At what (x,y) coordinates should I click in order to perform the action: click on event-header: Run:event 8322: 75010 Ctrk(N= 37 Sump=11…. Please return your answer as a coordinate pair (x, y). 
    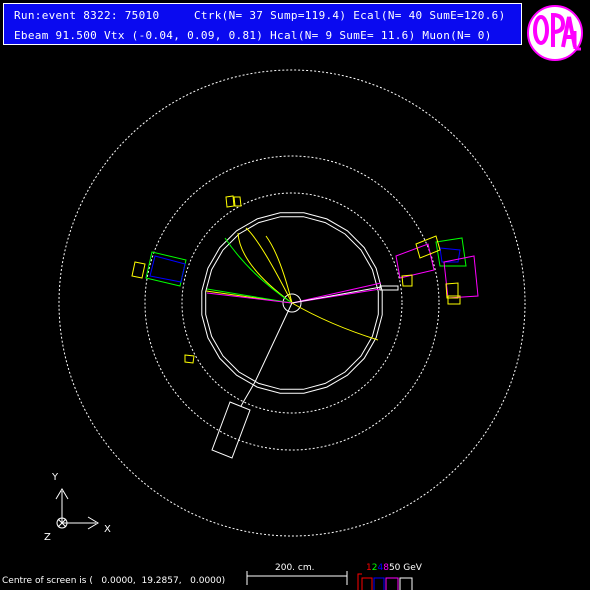
    Looking at the image, I should click on (262, 24).